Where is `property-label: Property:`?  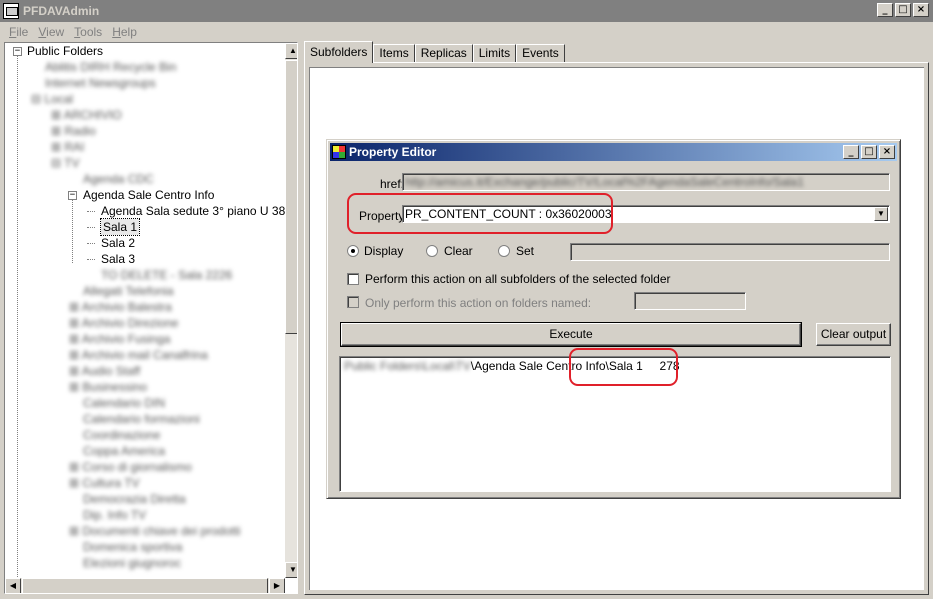
property-label: Property: is located at coordinates (383, 216).